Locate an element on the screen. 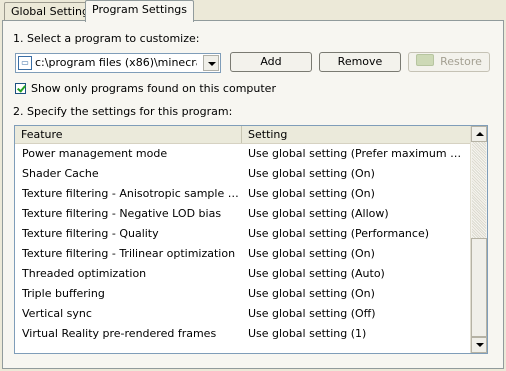 The width and height of the screenshot is (506, 371). restore-button: Restore is located at coordinates (449, 62).